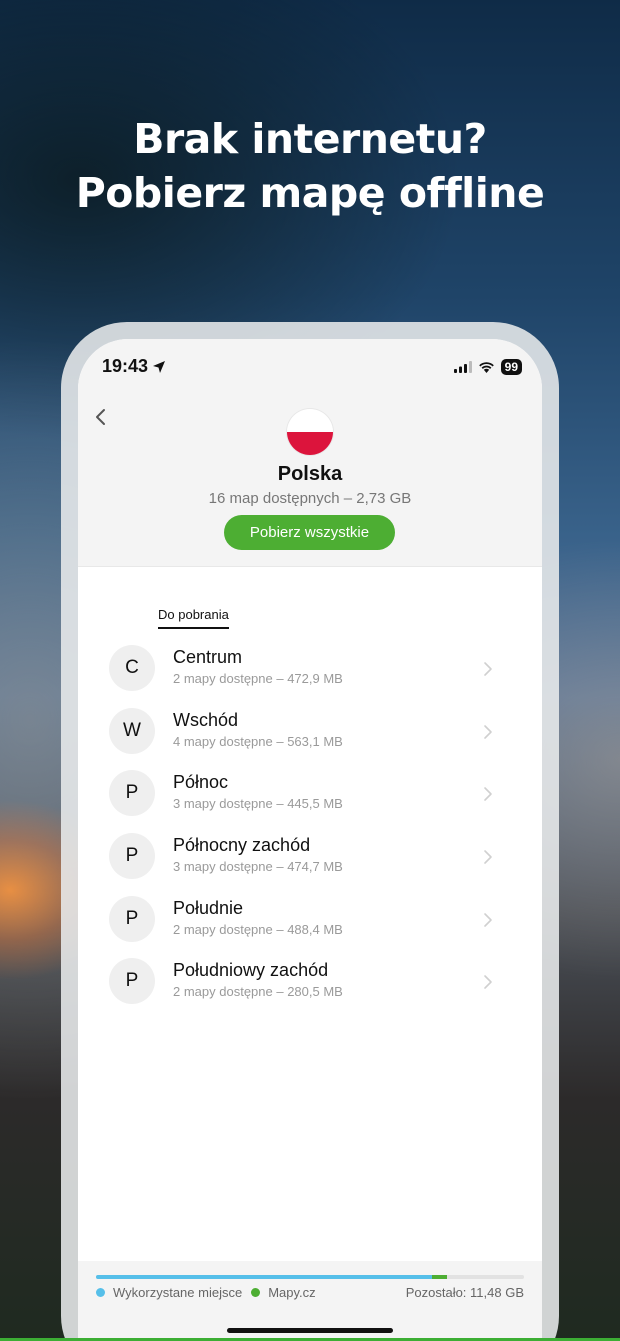  I want to click on location-arrow-icon, so click(159, 366).